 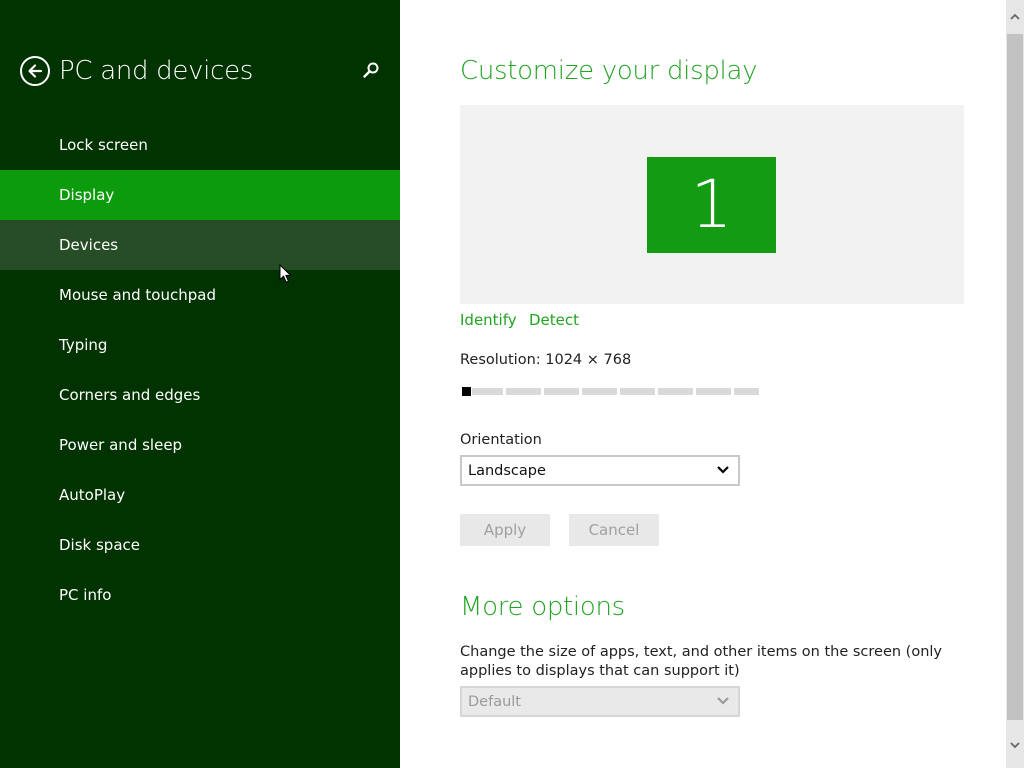 I want to click on monitor-tile: 1, so click(x=711, y=205).